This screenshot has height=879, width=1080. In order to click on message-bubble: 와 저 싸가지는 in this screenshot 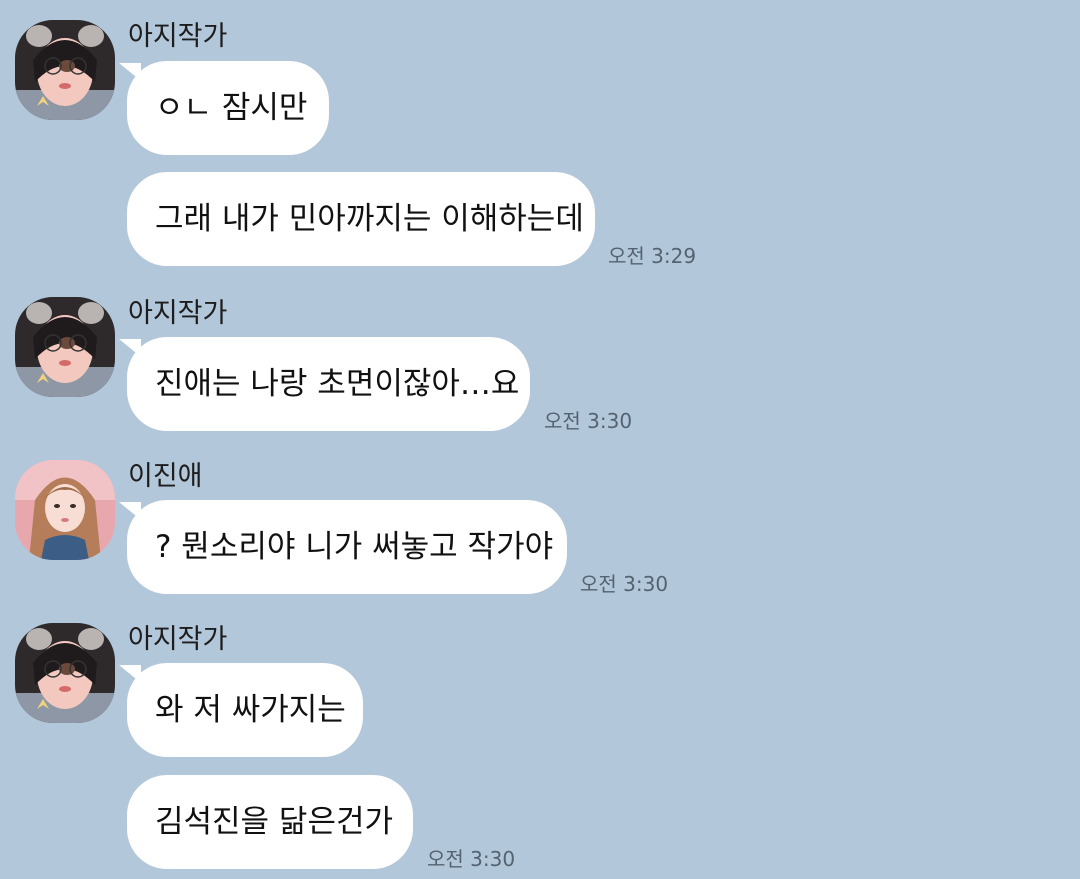, I will do `click(241, 710)`.